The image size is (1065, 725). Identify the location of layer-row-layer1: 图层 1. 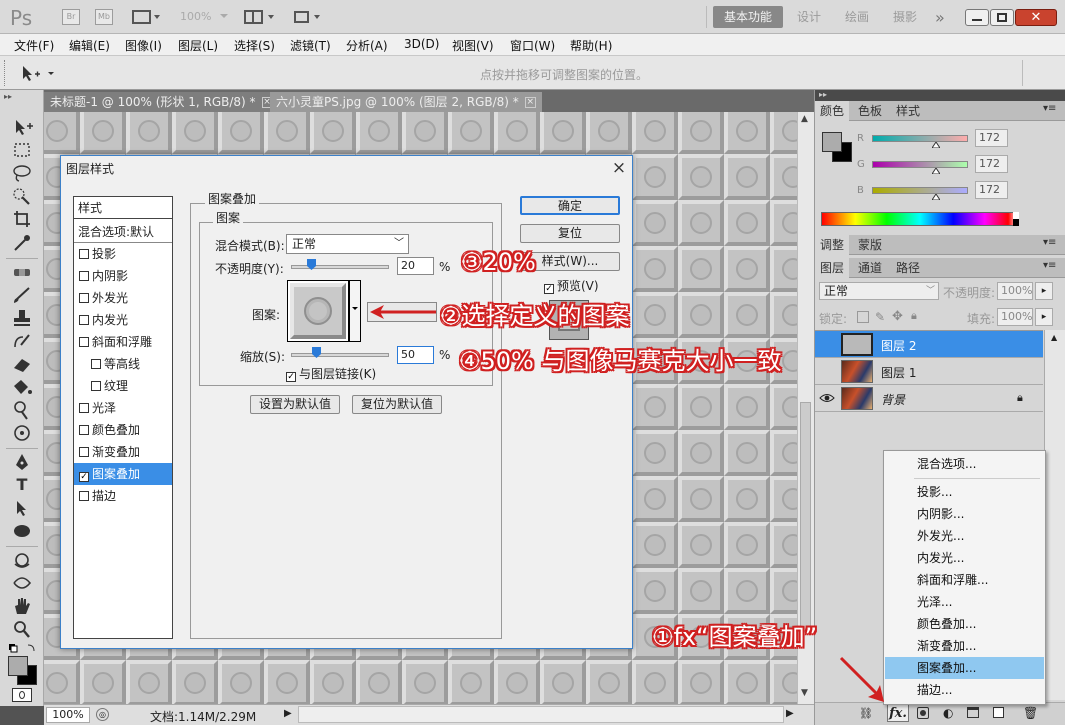
(929, 371).